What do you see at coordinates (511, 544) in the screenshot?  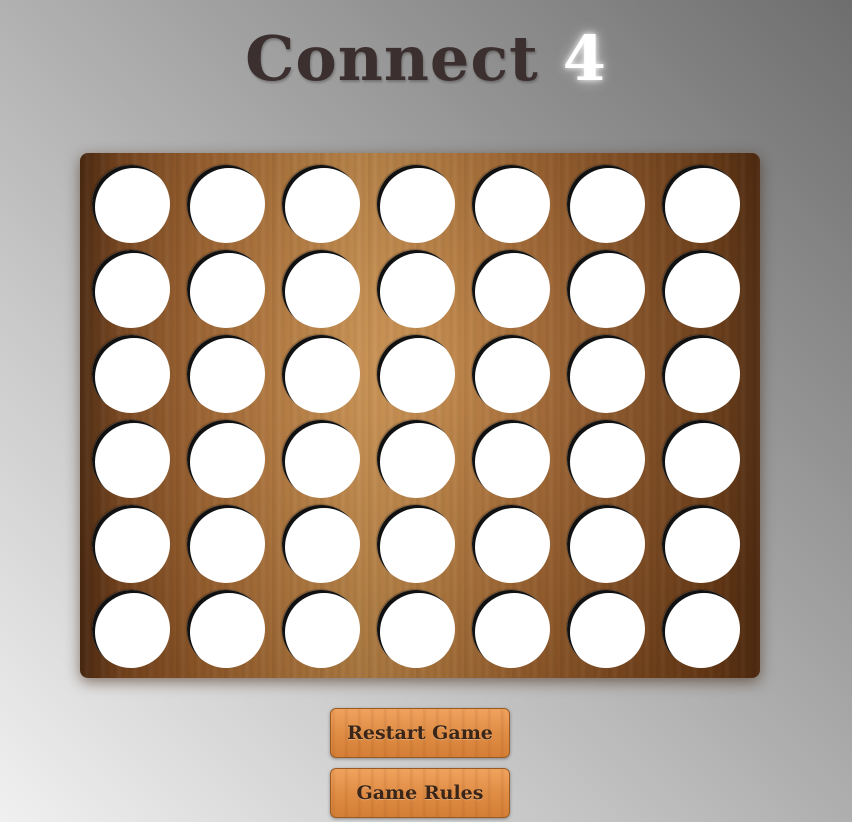 I see `board-slot-r5-c5` at bounding box center [511, 544].